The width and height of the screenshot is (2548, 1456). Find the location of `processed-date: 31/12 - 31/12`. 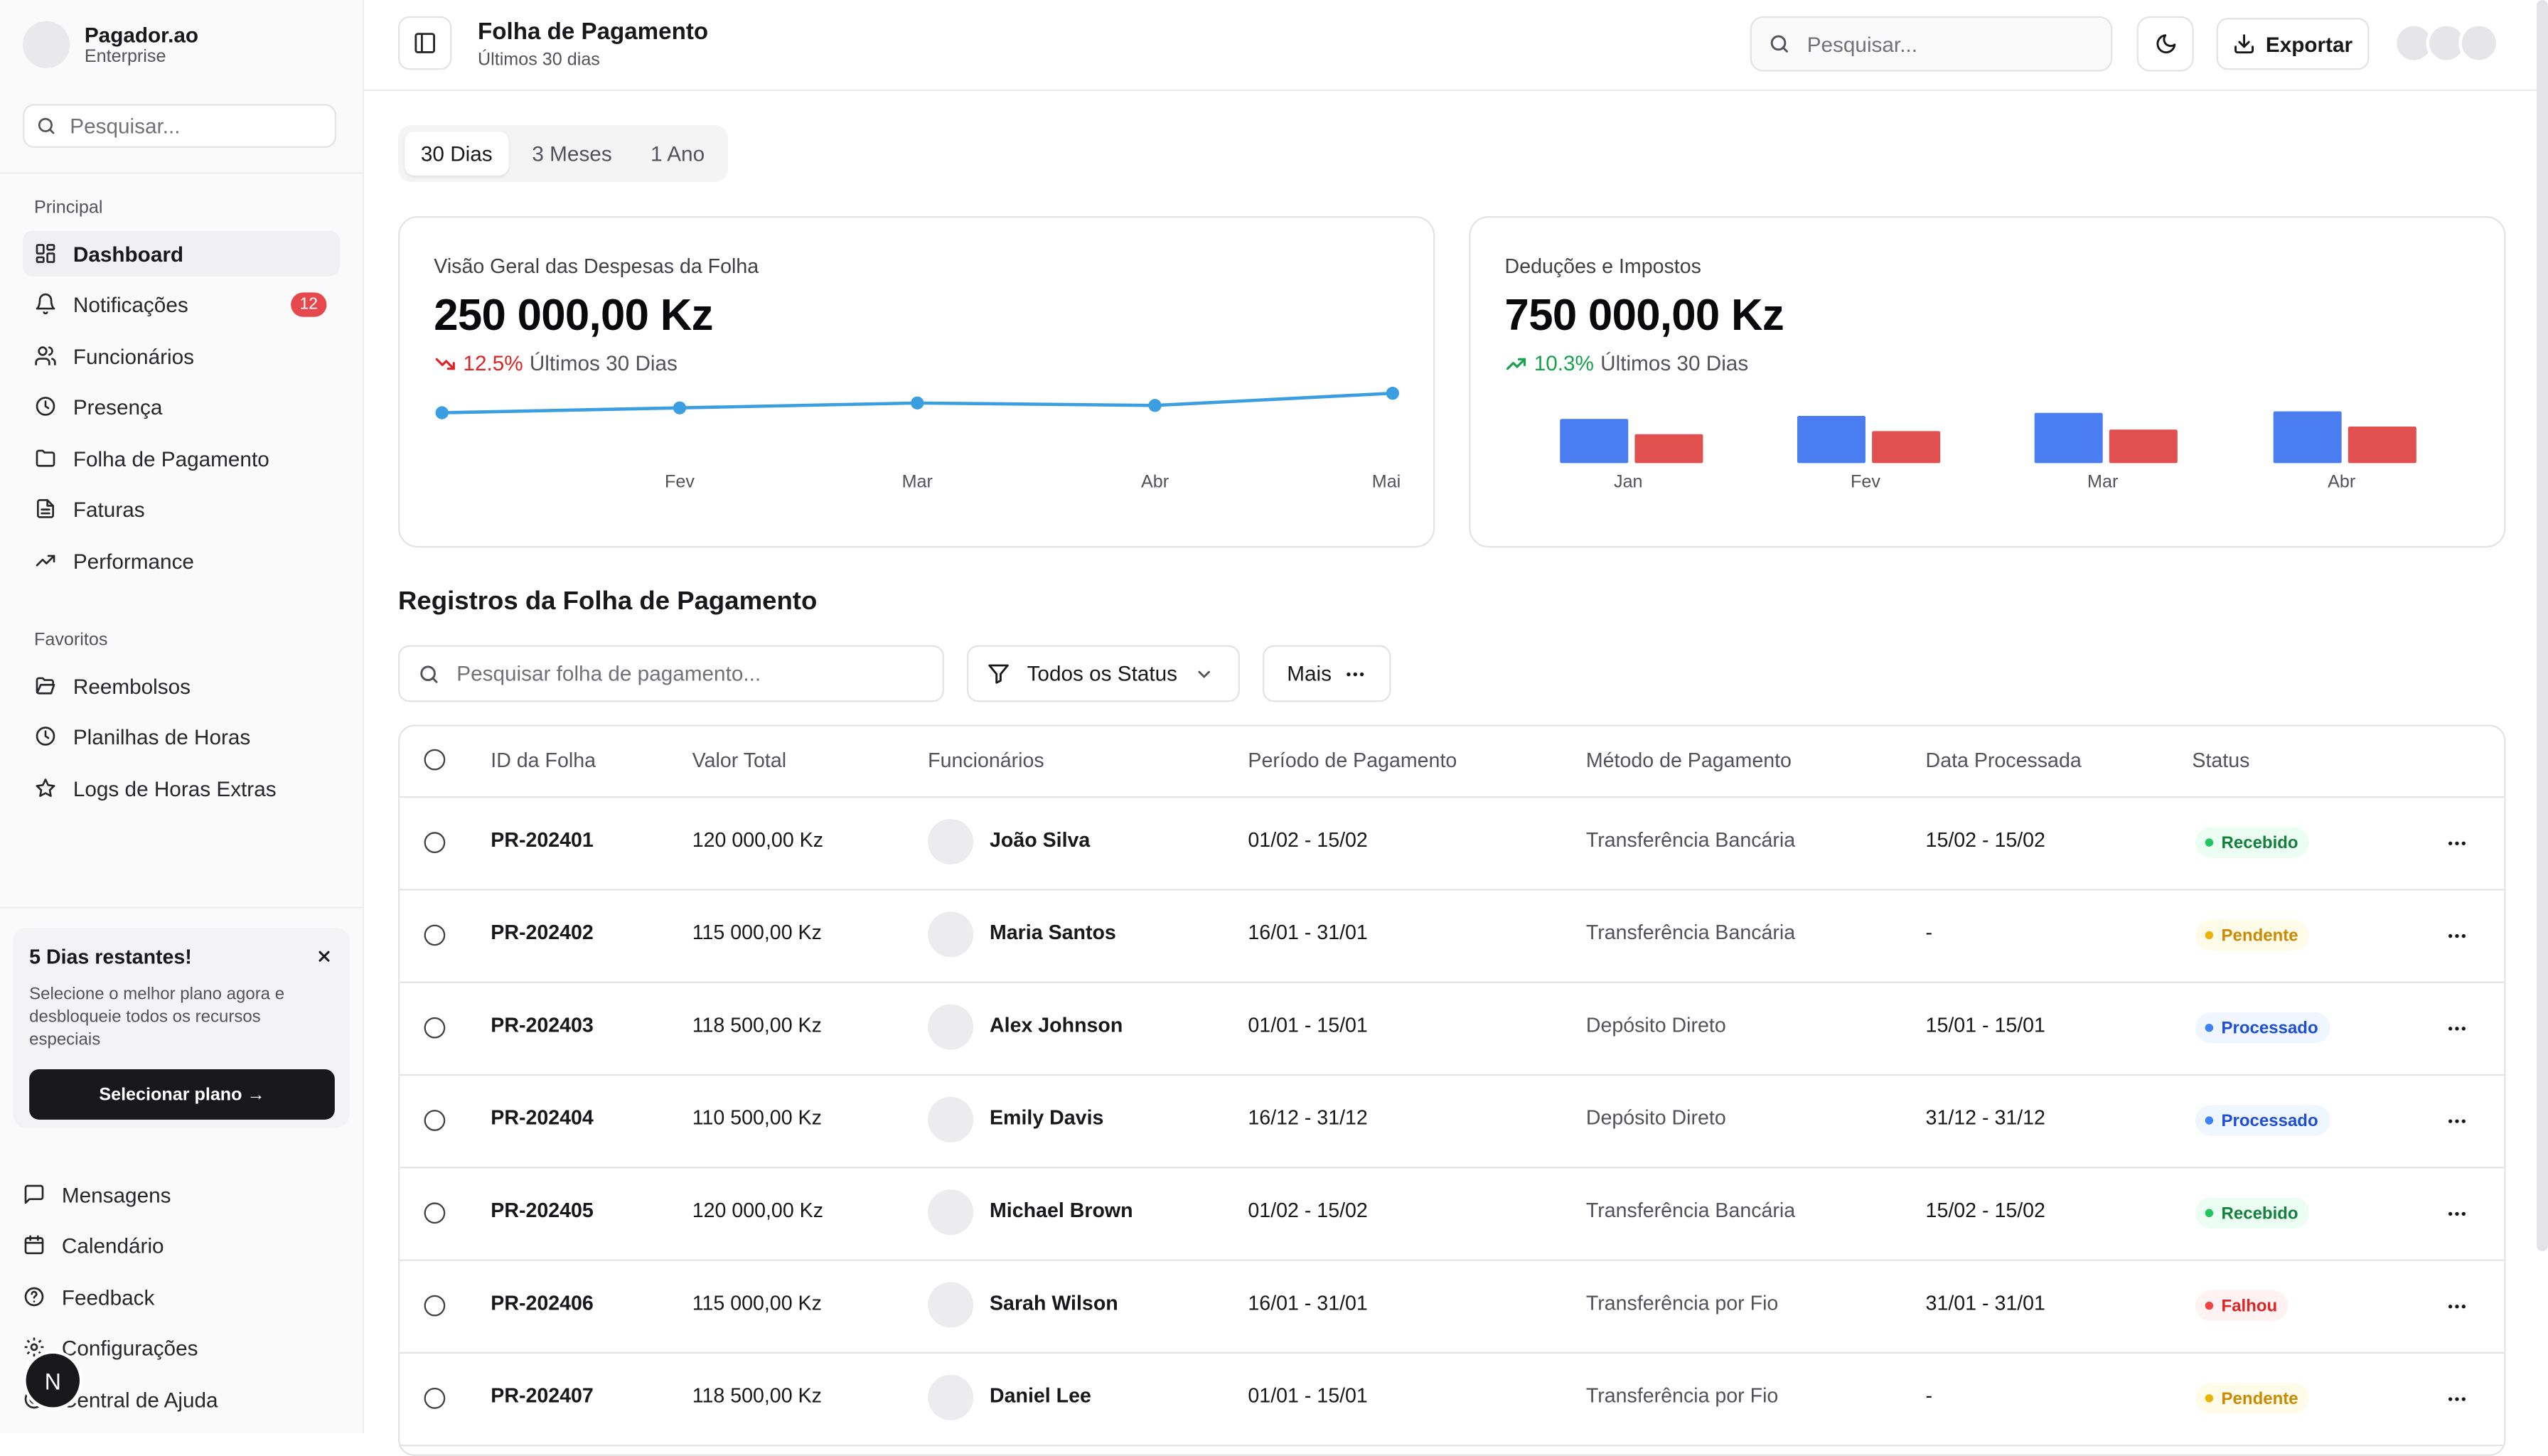

processed-date: 31/12 - 31/12 is located at coordinates (1985, 1118).